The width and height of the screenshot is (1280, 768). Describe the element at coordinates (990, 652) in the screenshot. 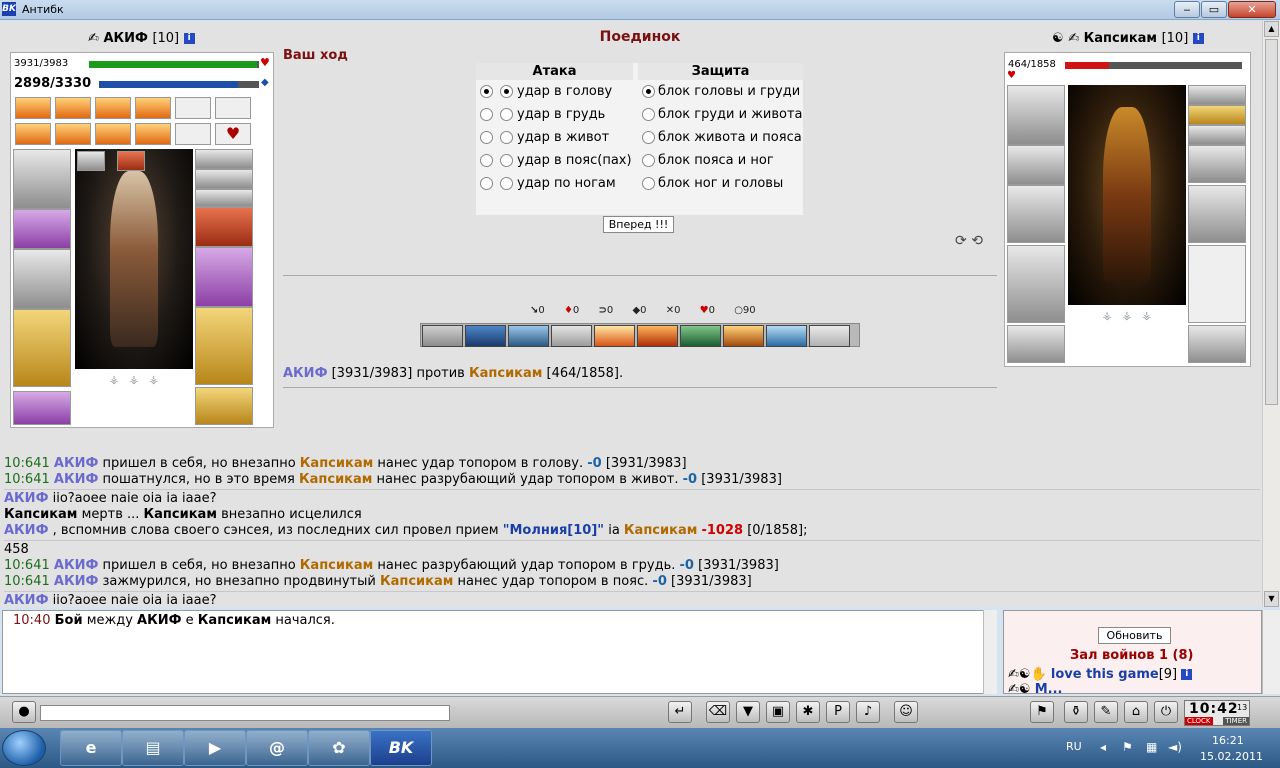

I see `chat-scrollbar` at that location.